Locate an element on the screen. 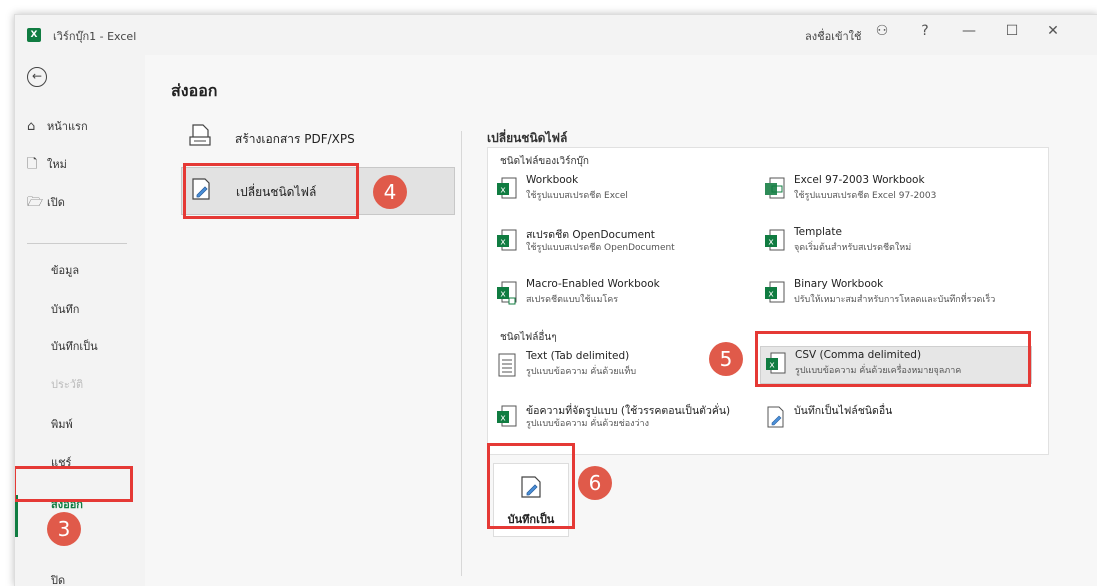 This screenshot has height=586, width=1097. file-type-workbook: x Workbook ใช้รูปแบบสเปรดชีต Excel is located at coordinates (627, 190).